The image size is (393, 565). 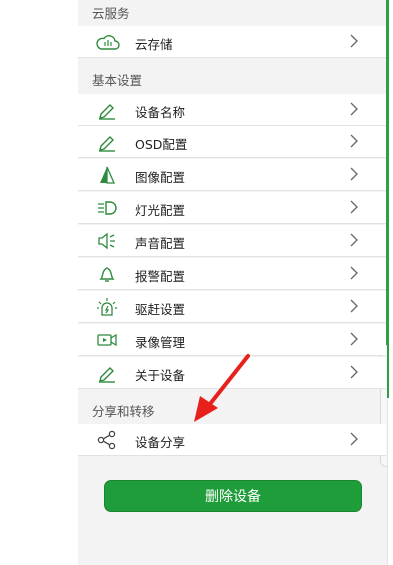 What do you see at coordinates (160, 243) in the screenshot?
I see `settings-item-label: 声音配置` at bounding box center [160, 243].